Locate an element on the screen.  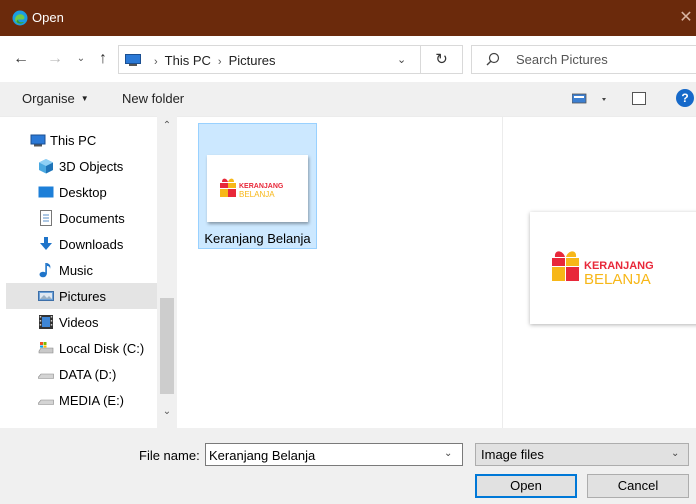
search-box is located at coordinates (583, 59).